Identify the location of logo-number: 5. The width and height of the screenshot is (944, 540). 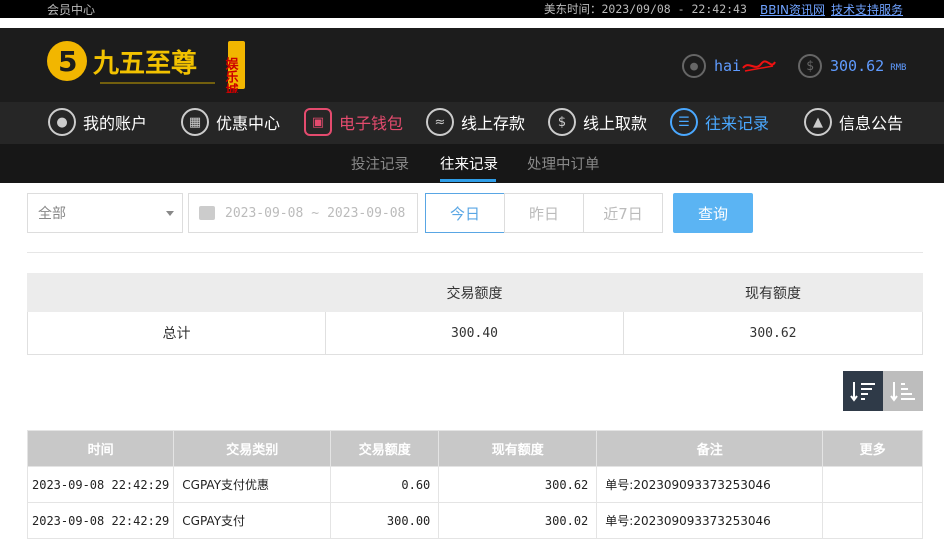
(67, 61).